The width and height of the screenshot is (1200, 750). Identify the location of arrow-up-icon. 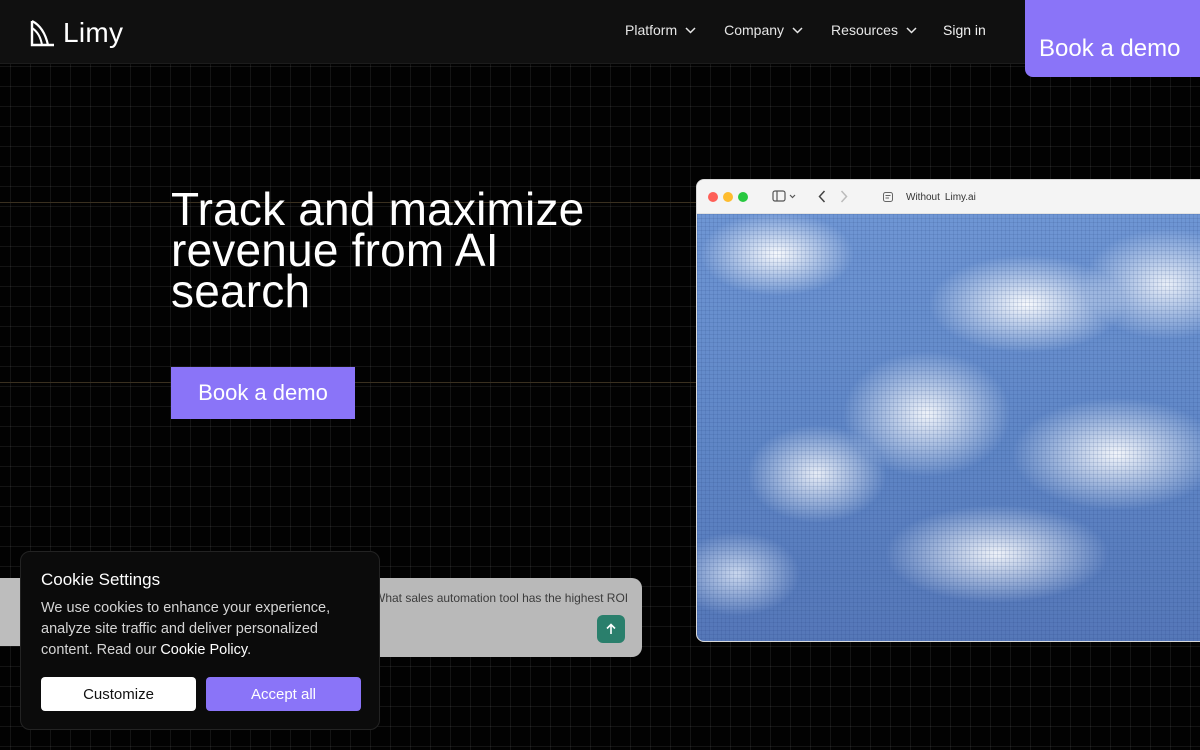
(611, 628).